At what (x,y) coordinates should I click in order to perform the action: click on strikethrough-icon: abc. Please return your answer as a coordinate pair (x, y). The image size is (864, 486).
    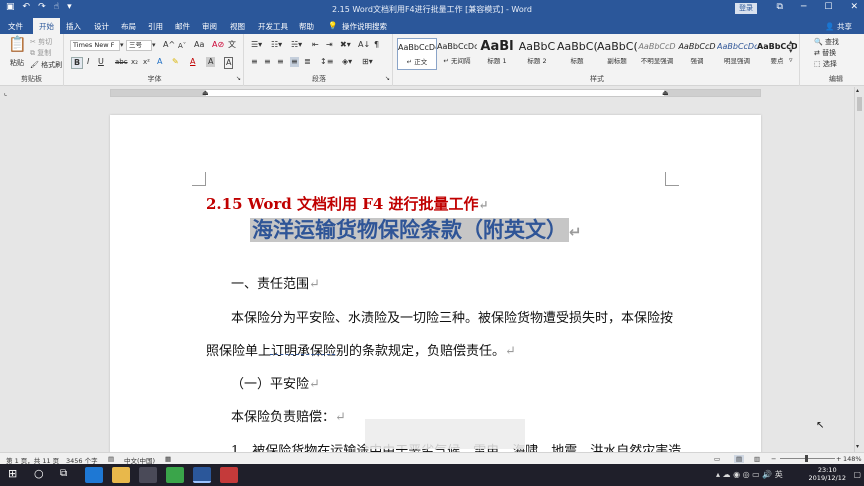
    Looking at the image, I should click on (121, 62).